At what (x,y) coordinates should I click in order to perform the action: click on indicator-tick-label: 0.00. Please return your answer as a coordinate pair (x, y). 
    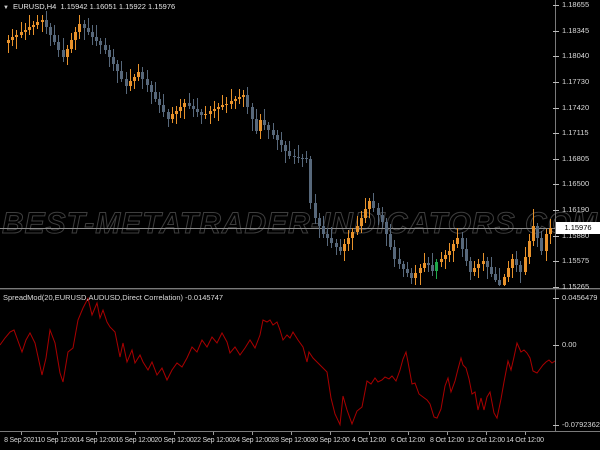
    Looking at the image, I should click on (569, 344).